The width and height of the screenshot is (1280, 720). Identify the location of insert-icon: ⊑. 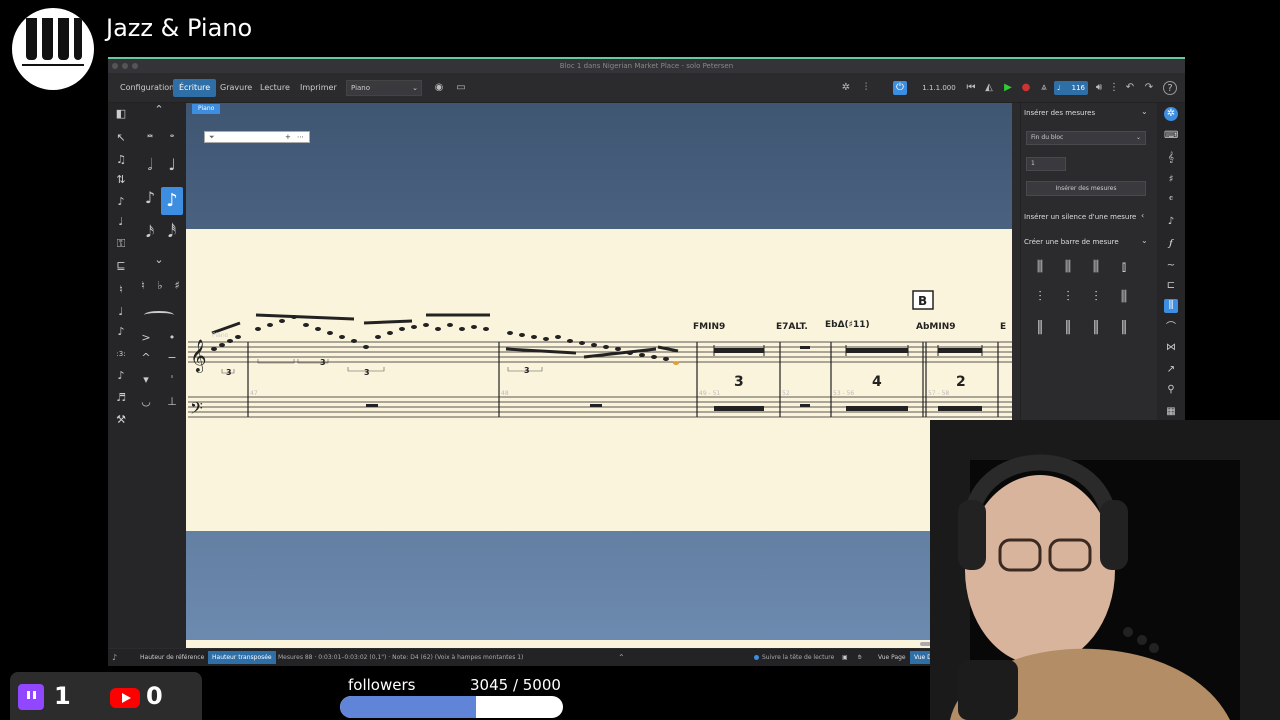
(121, 266).